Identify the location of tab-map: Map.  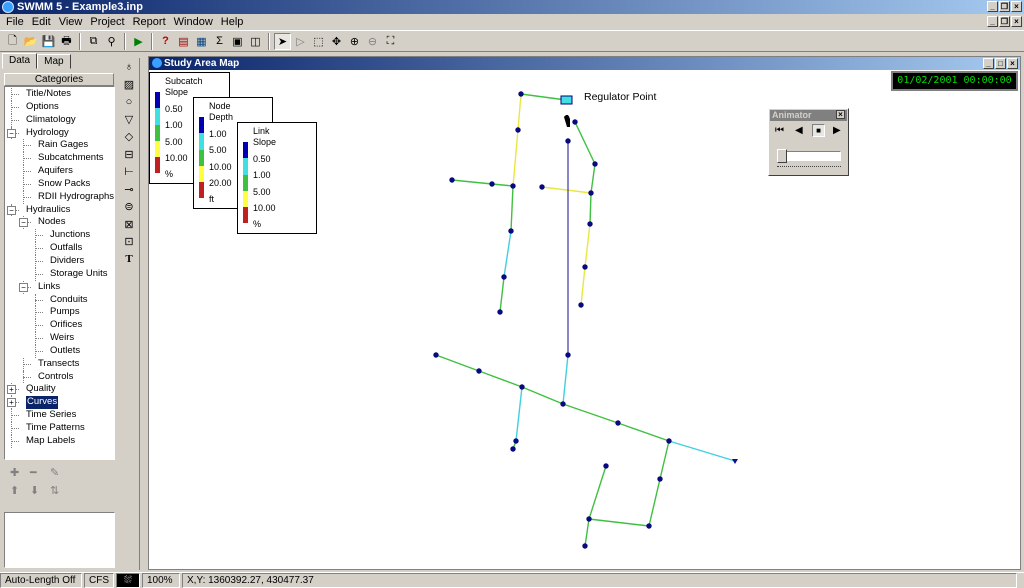
(54, 61).